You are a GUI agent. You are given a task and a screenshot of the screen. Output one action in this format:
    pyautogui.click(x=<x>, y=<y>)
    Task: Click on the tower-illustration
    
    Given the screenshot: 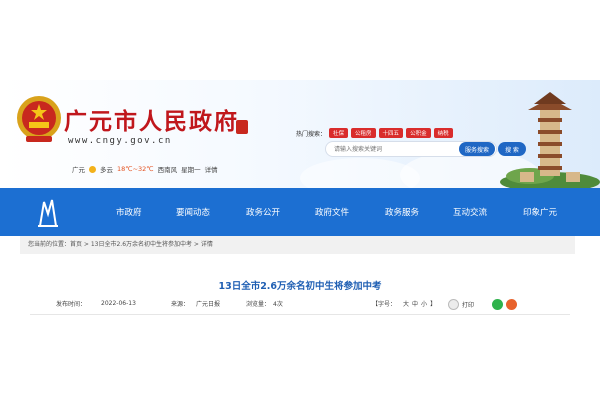 What is the action you would take?
    pyautogui.click(x=550, y=140)
    